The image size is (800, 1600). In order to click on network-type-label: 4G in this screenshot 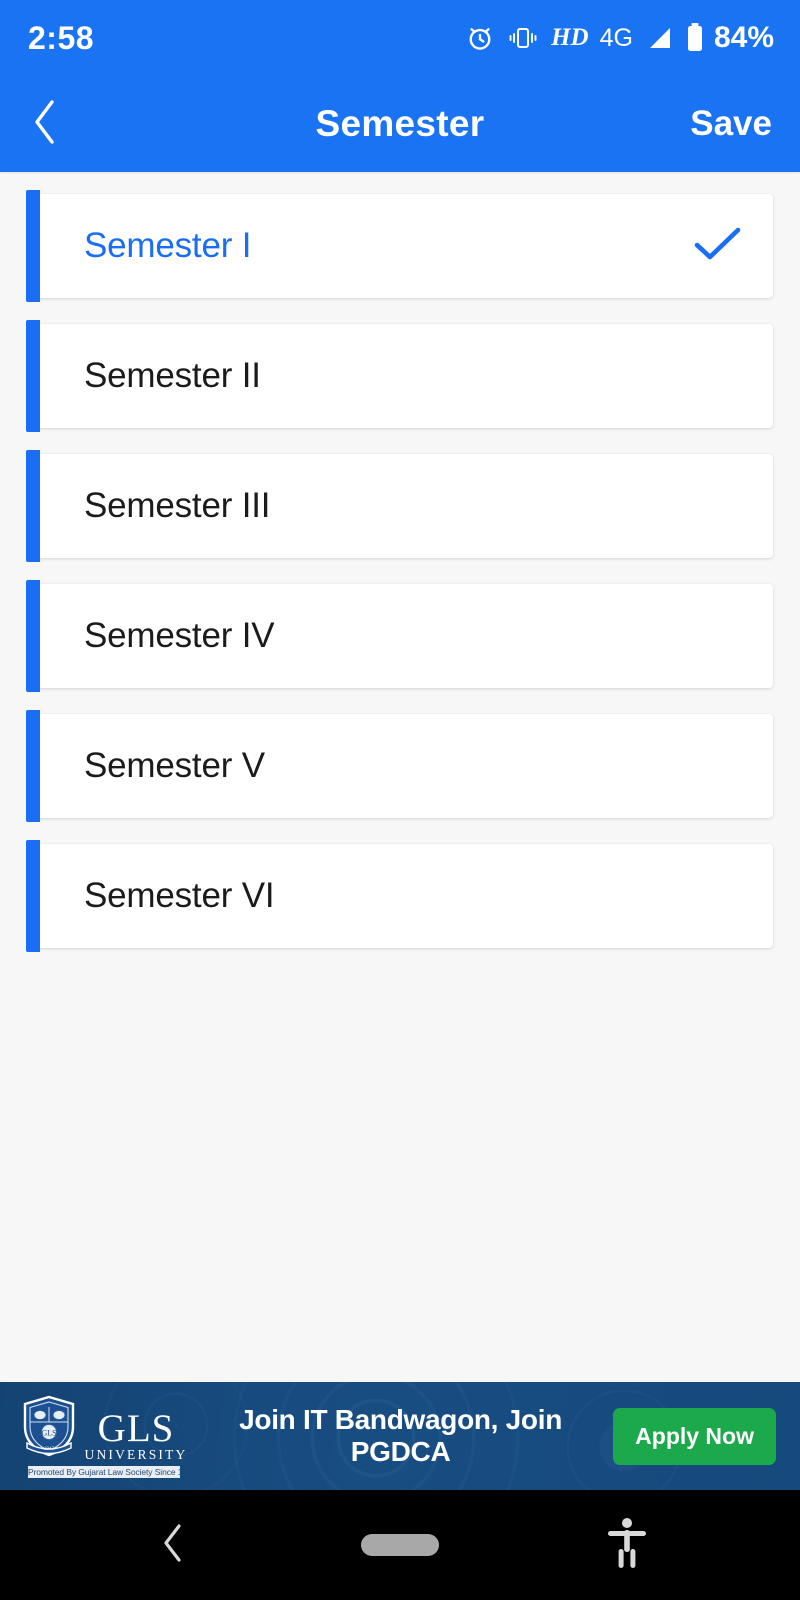, I will do `click(616, 37)`.